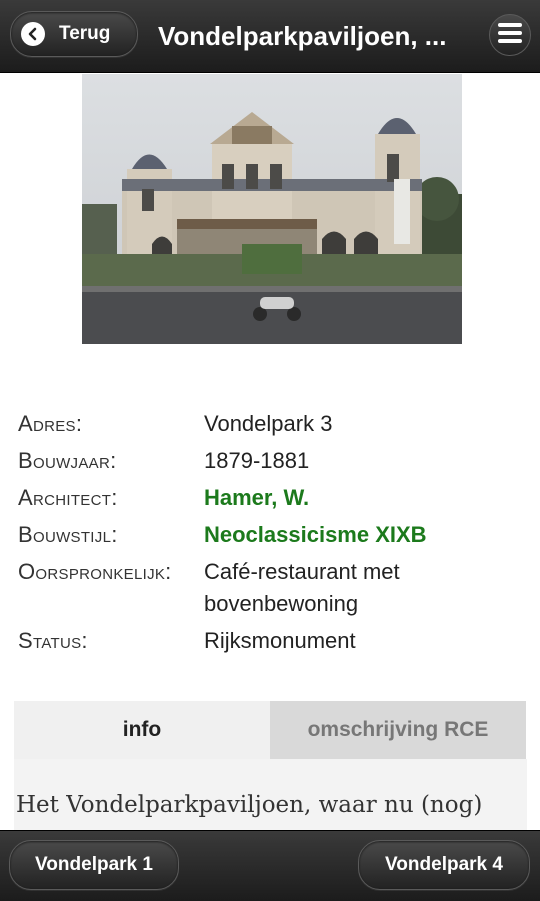 Image resolution: width=540 pixels, height=901 pixels. I want to click on detail-row-bouwjaar: Bouwjaar: 1879-1881, so click(273, 461).